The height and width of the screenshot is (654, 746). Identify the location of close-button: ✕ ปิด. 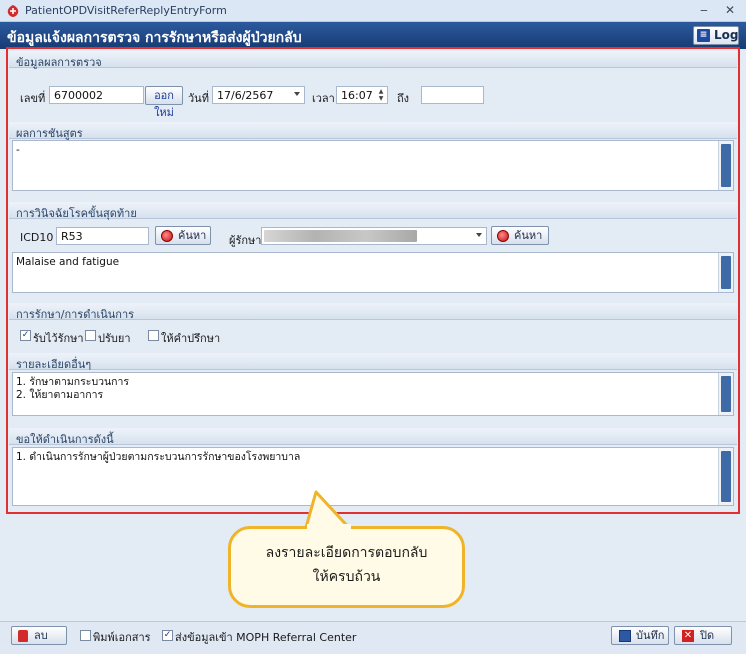
(703, 635).